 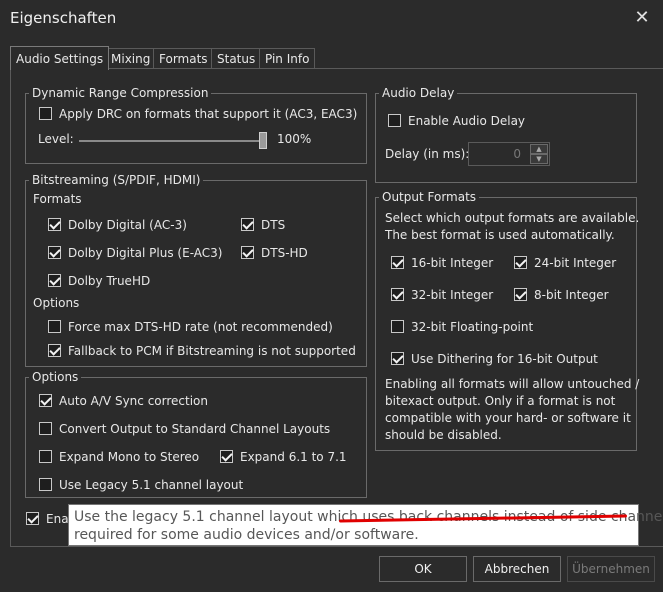 What do you see at coordinates (226, 456) in the screenshot?
I see `expand-61-checkbox` at bounding box center [226, 456].